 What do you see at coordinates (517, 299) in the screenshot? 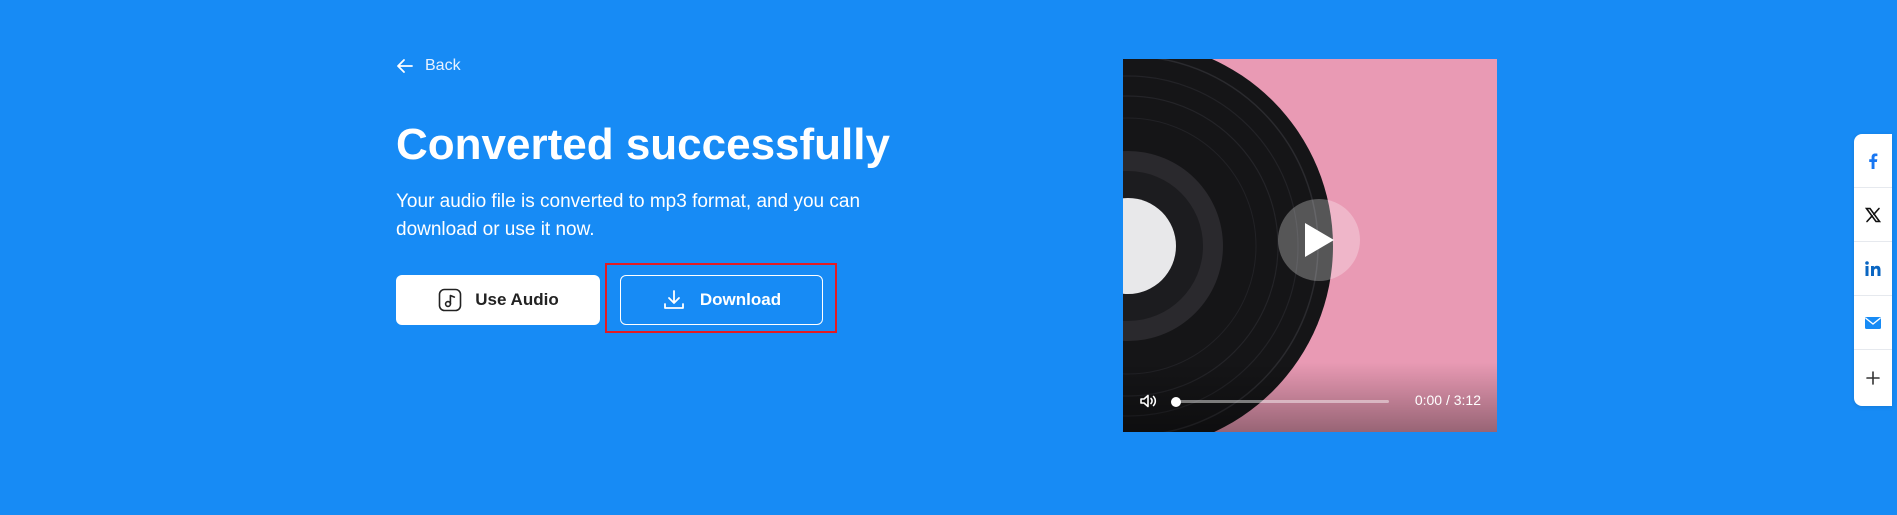
I see `use-audio-label: Use Audio` at bounding box center [517, 299].